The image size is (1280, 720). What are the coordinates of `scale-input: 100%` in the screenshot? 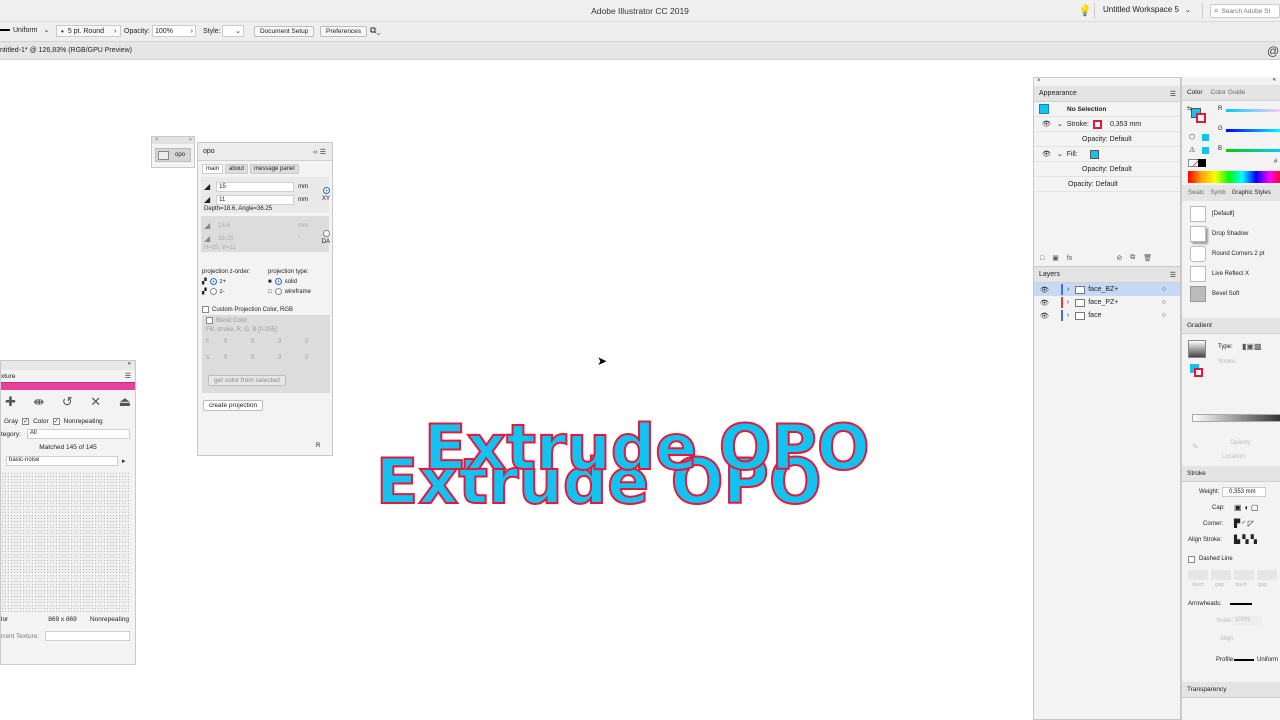 It's located at (1247, 621).